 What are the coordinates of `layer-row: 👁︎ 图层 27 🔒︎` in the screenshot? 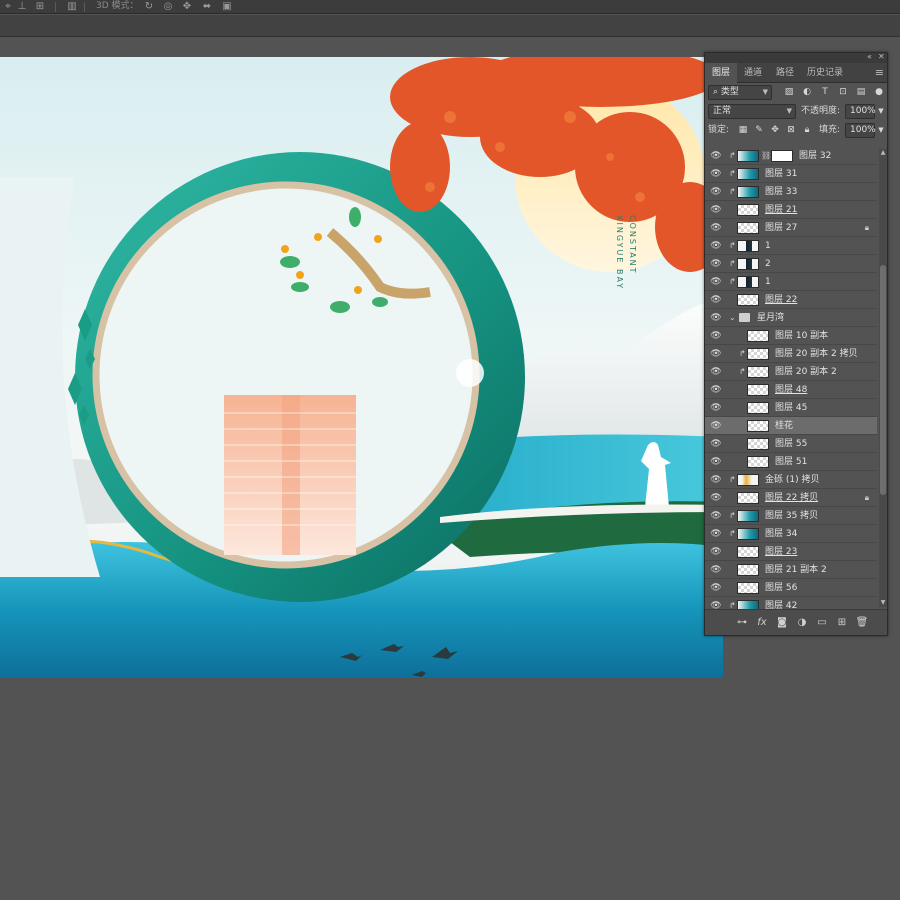 It's located at (791, 228).